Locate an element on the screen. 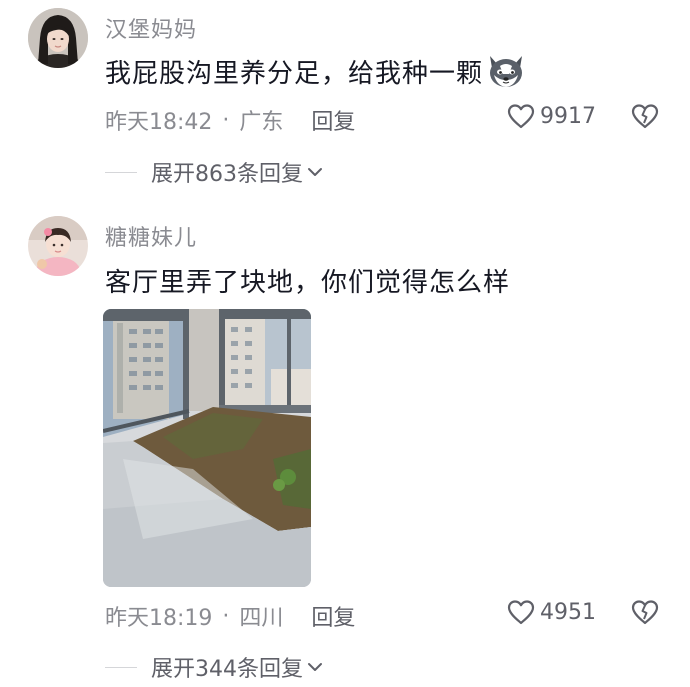 The image size is (690, 687). expand-replies-button: 展开344条回复 is located at coordinates (214, 667).